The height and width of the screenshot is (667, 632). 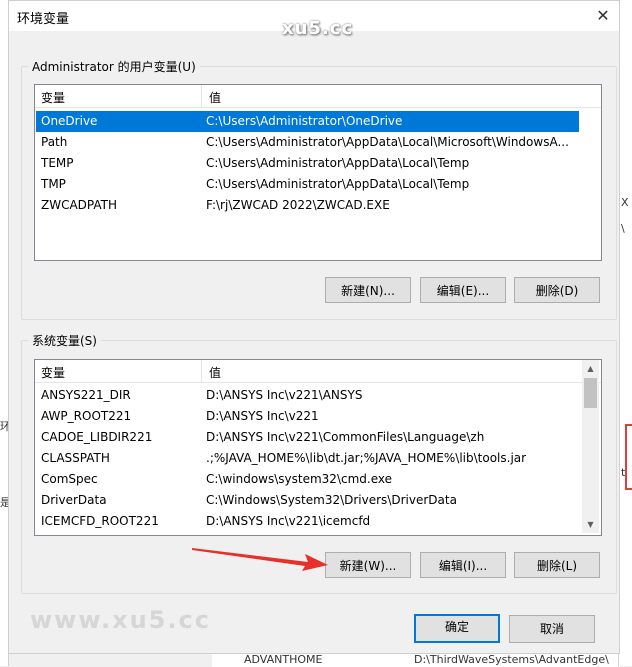 What do you see at coordinates (552, 629) in the screenshot?
I see `cancel-button: 取消` at bounding box center [552, 629].